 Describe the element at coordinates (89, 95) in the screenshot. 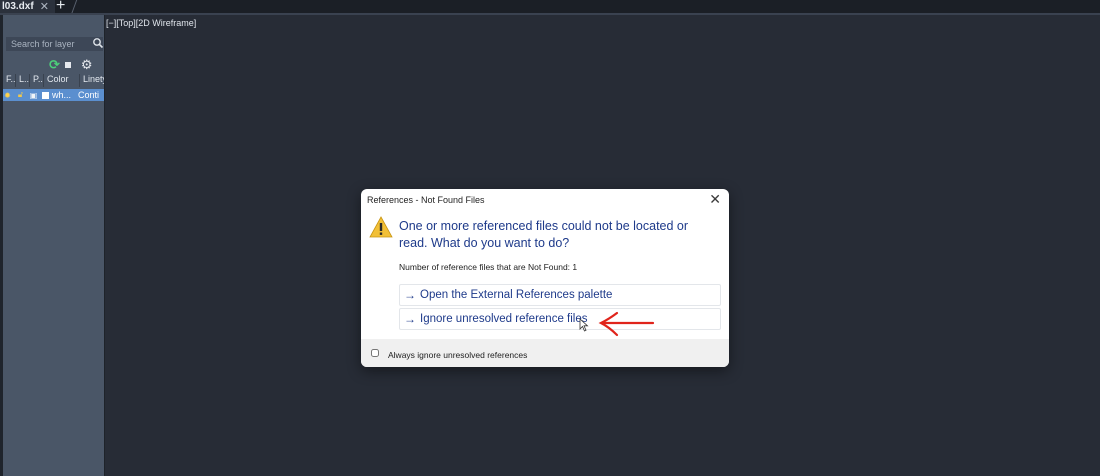

I see `layer-linetype: Conti` at that location.